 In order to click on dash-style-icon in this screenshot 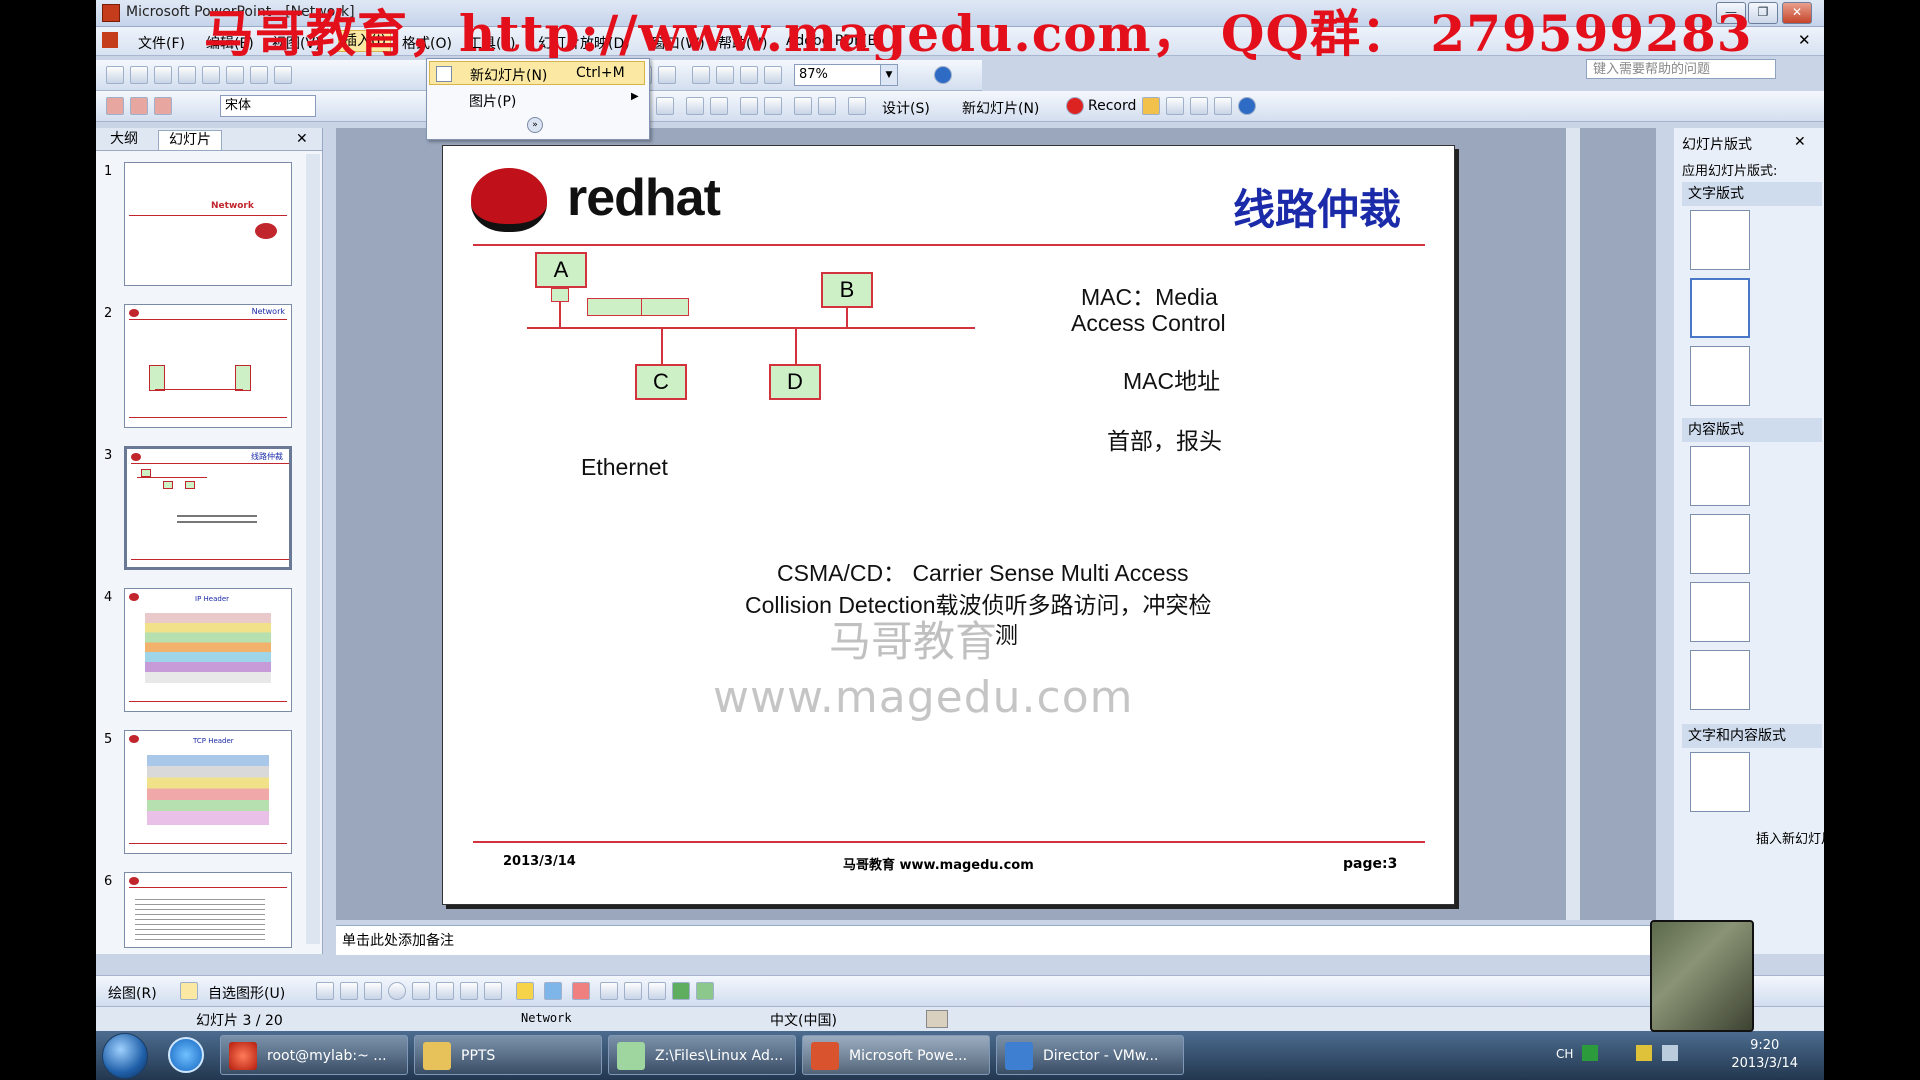, I will do `click(633, 991)`.